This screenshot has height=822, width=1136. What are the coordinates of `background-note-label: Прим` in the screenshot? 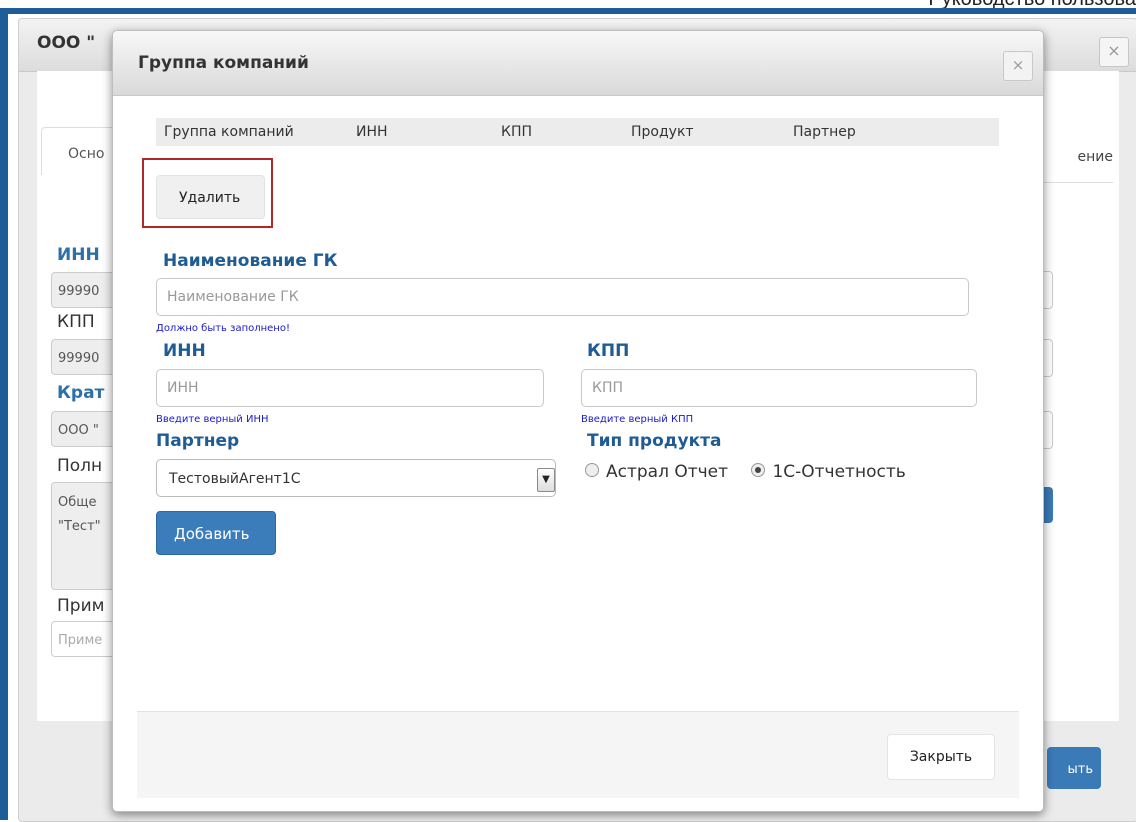 It's located at (81, 606).